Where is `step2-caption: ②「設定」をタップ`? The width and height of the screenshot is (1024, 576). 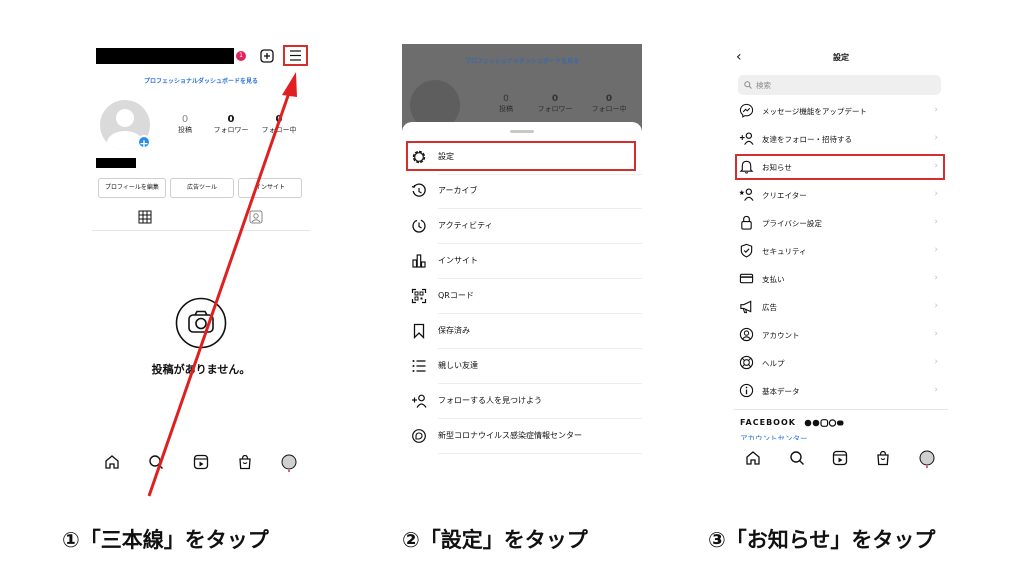
step2-caption: ②「設定」をタップ is located at coordinates (495, 540).